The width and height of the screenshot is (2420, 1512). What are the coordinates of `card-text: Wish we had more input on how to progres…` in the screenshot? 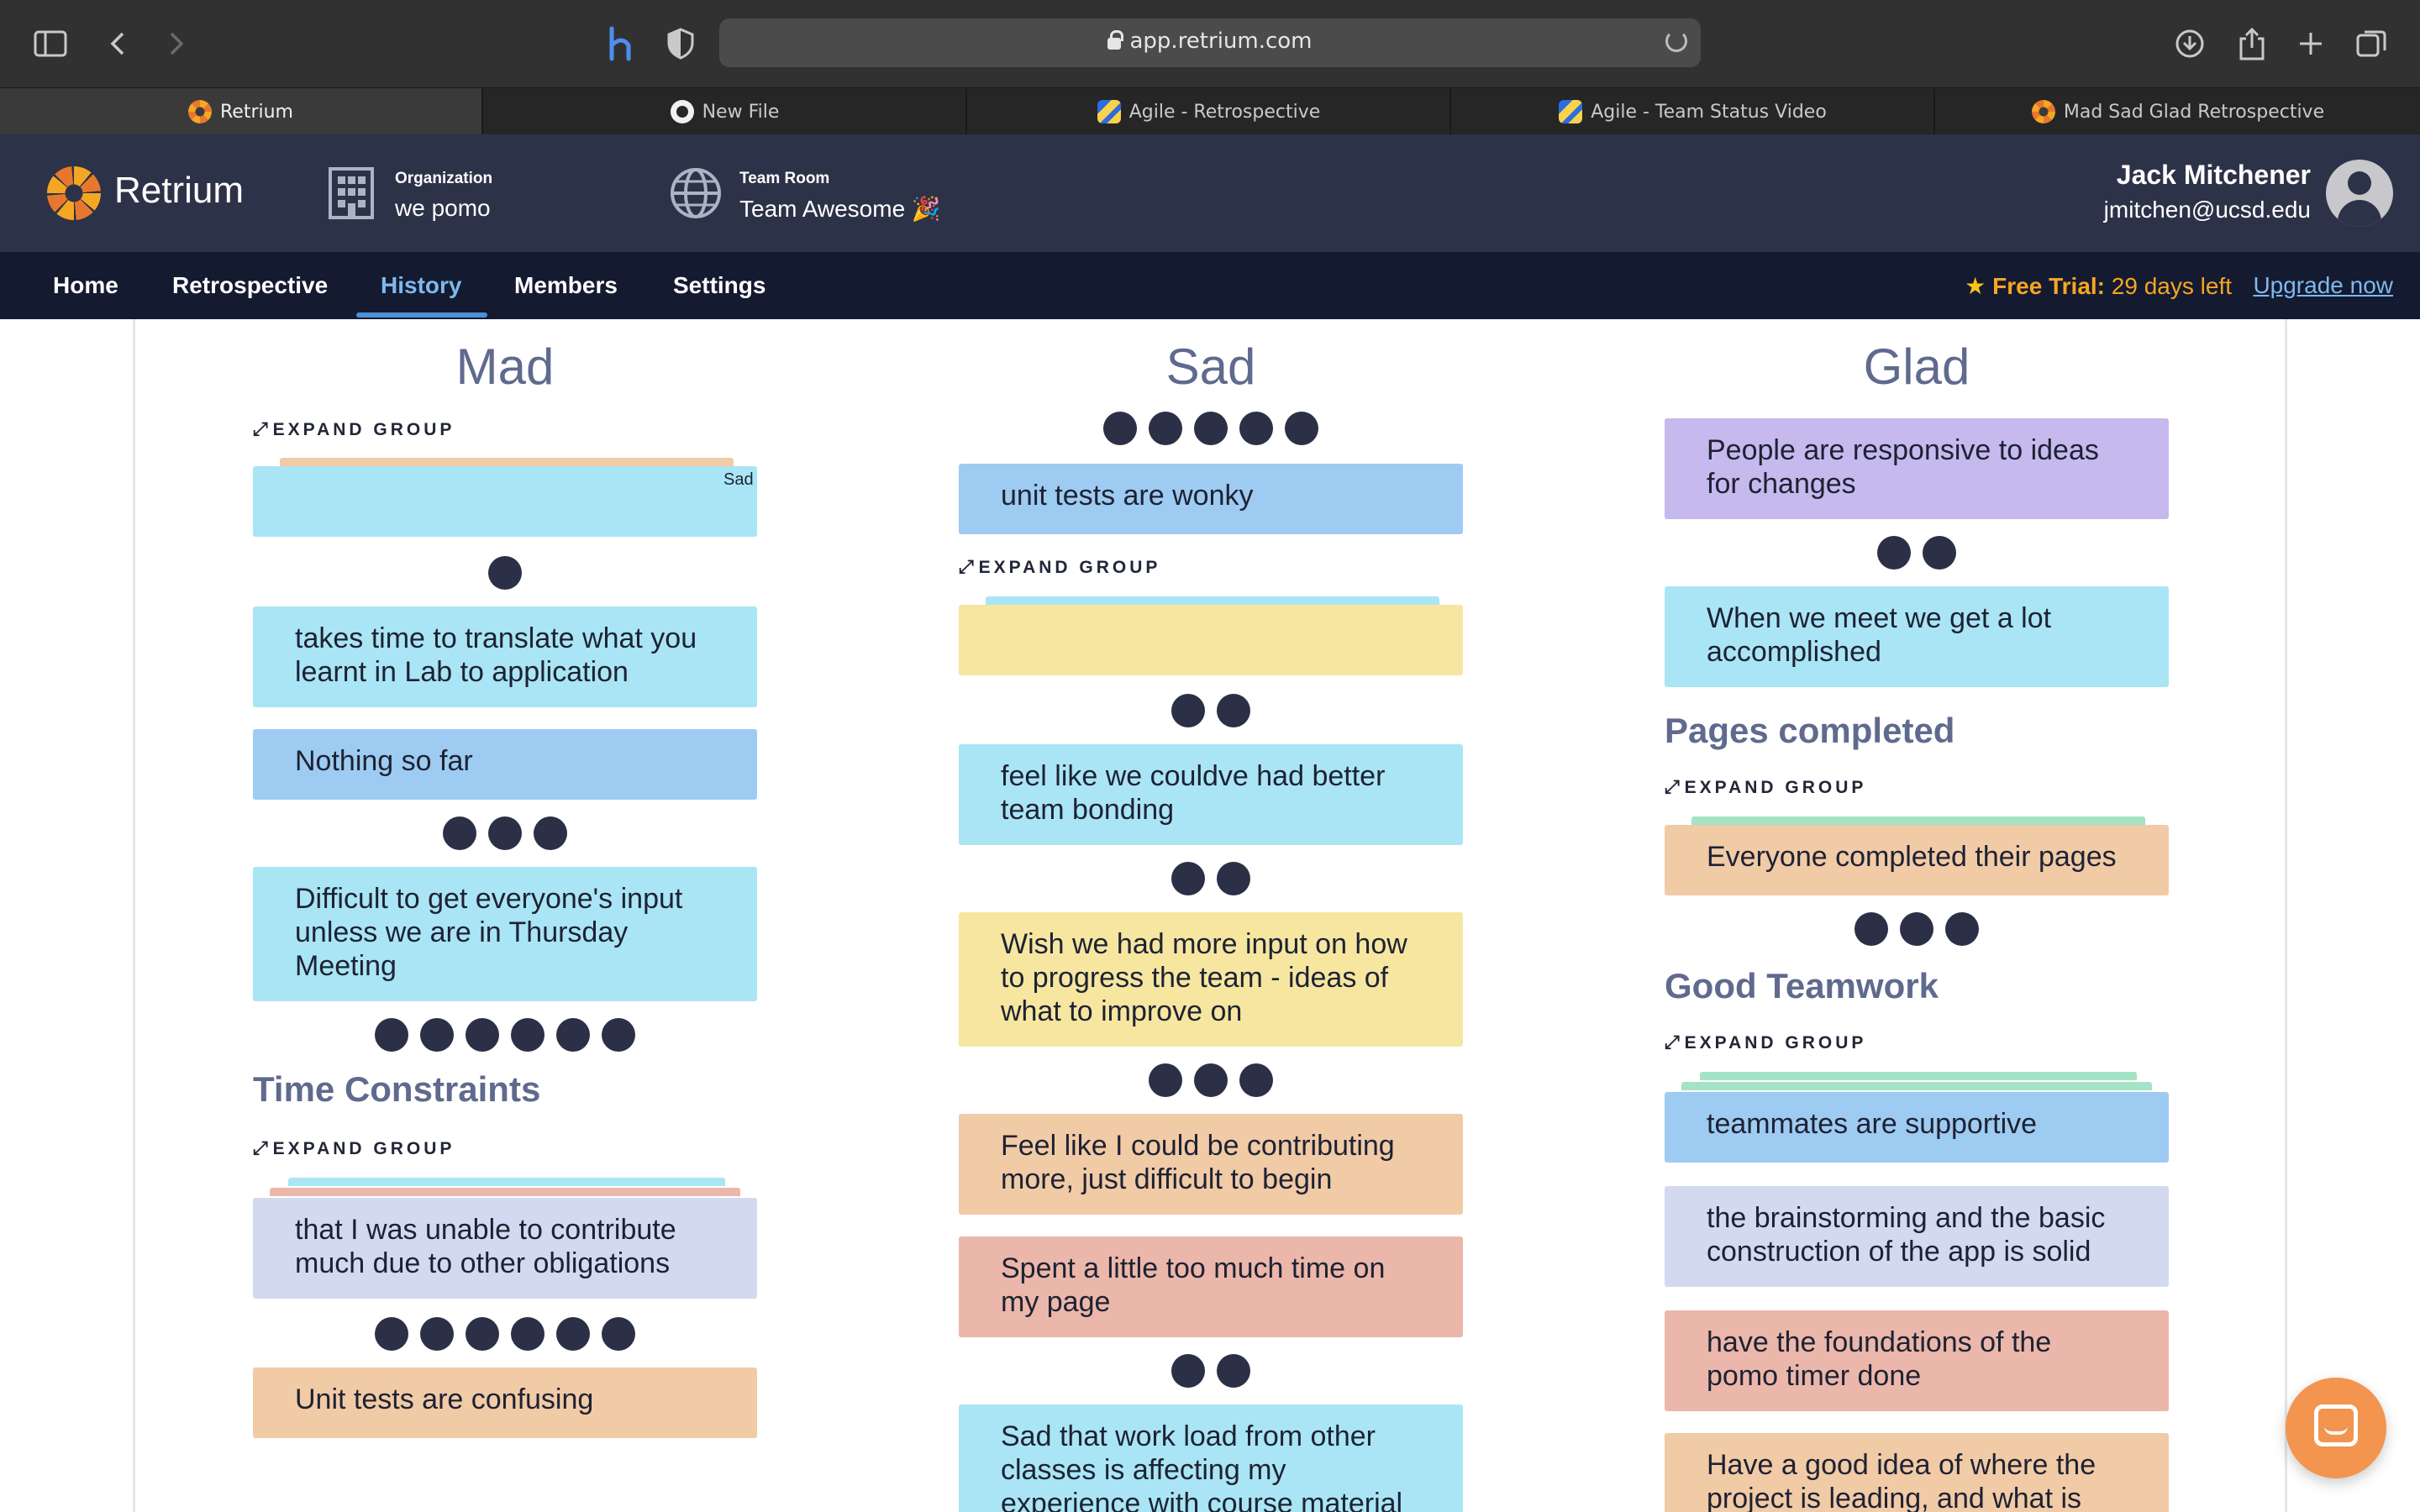 It's located at (1204, 977).